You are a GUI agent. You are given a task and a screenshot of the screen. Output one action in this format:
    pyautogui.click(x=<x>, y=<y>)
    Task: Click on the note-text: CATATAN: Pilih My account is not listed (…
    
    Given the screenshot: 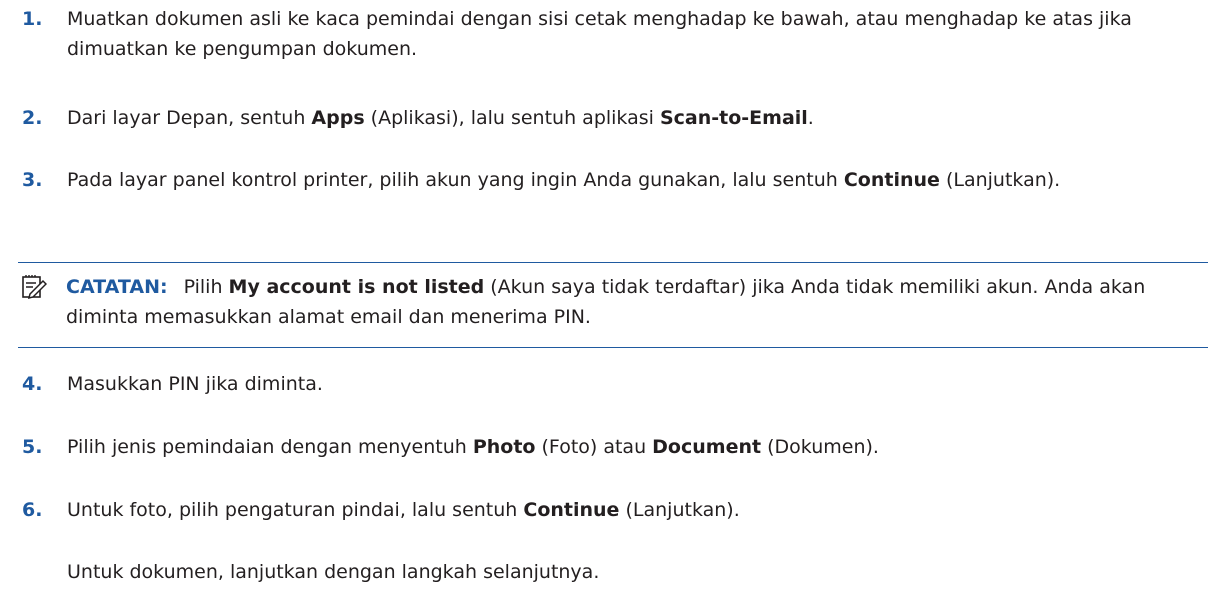 What is the action you would take?
    pyautogui.click(x=631, y=302)
    